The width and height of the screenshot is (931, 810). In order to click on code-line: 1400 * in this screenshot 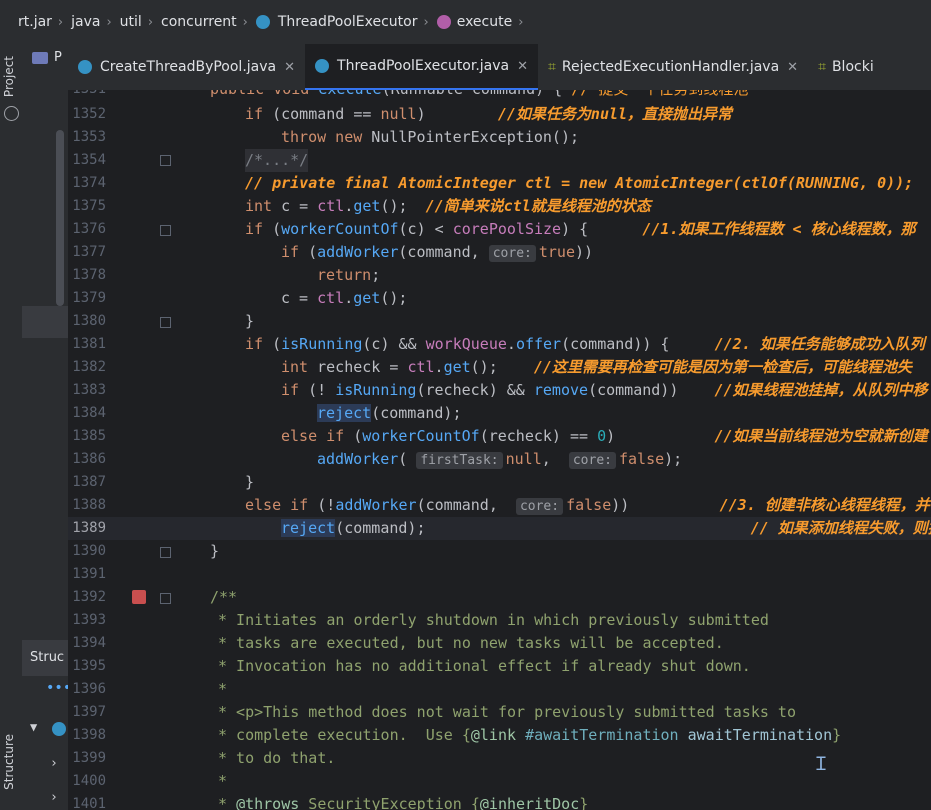, I will do `click(150, 781)`.